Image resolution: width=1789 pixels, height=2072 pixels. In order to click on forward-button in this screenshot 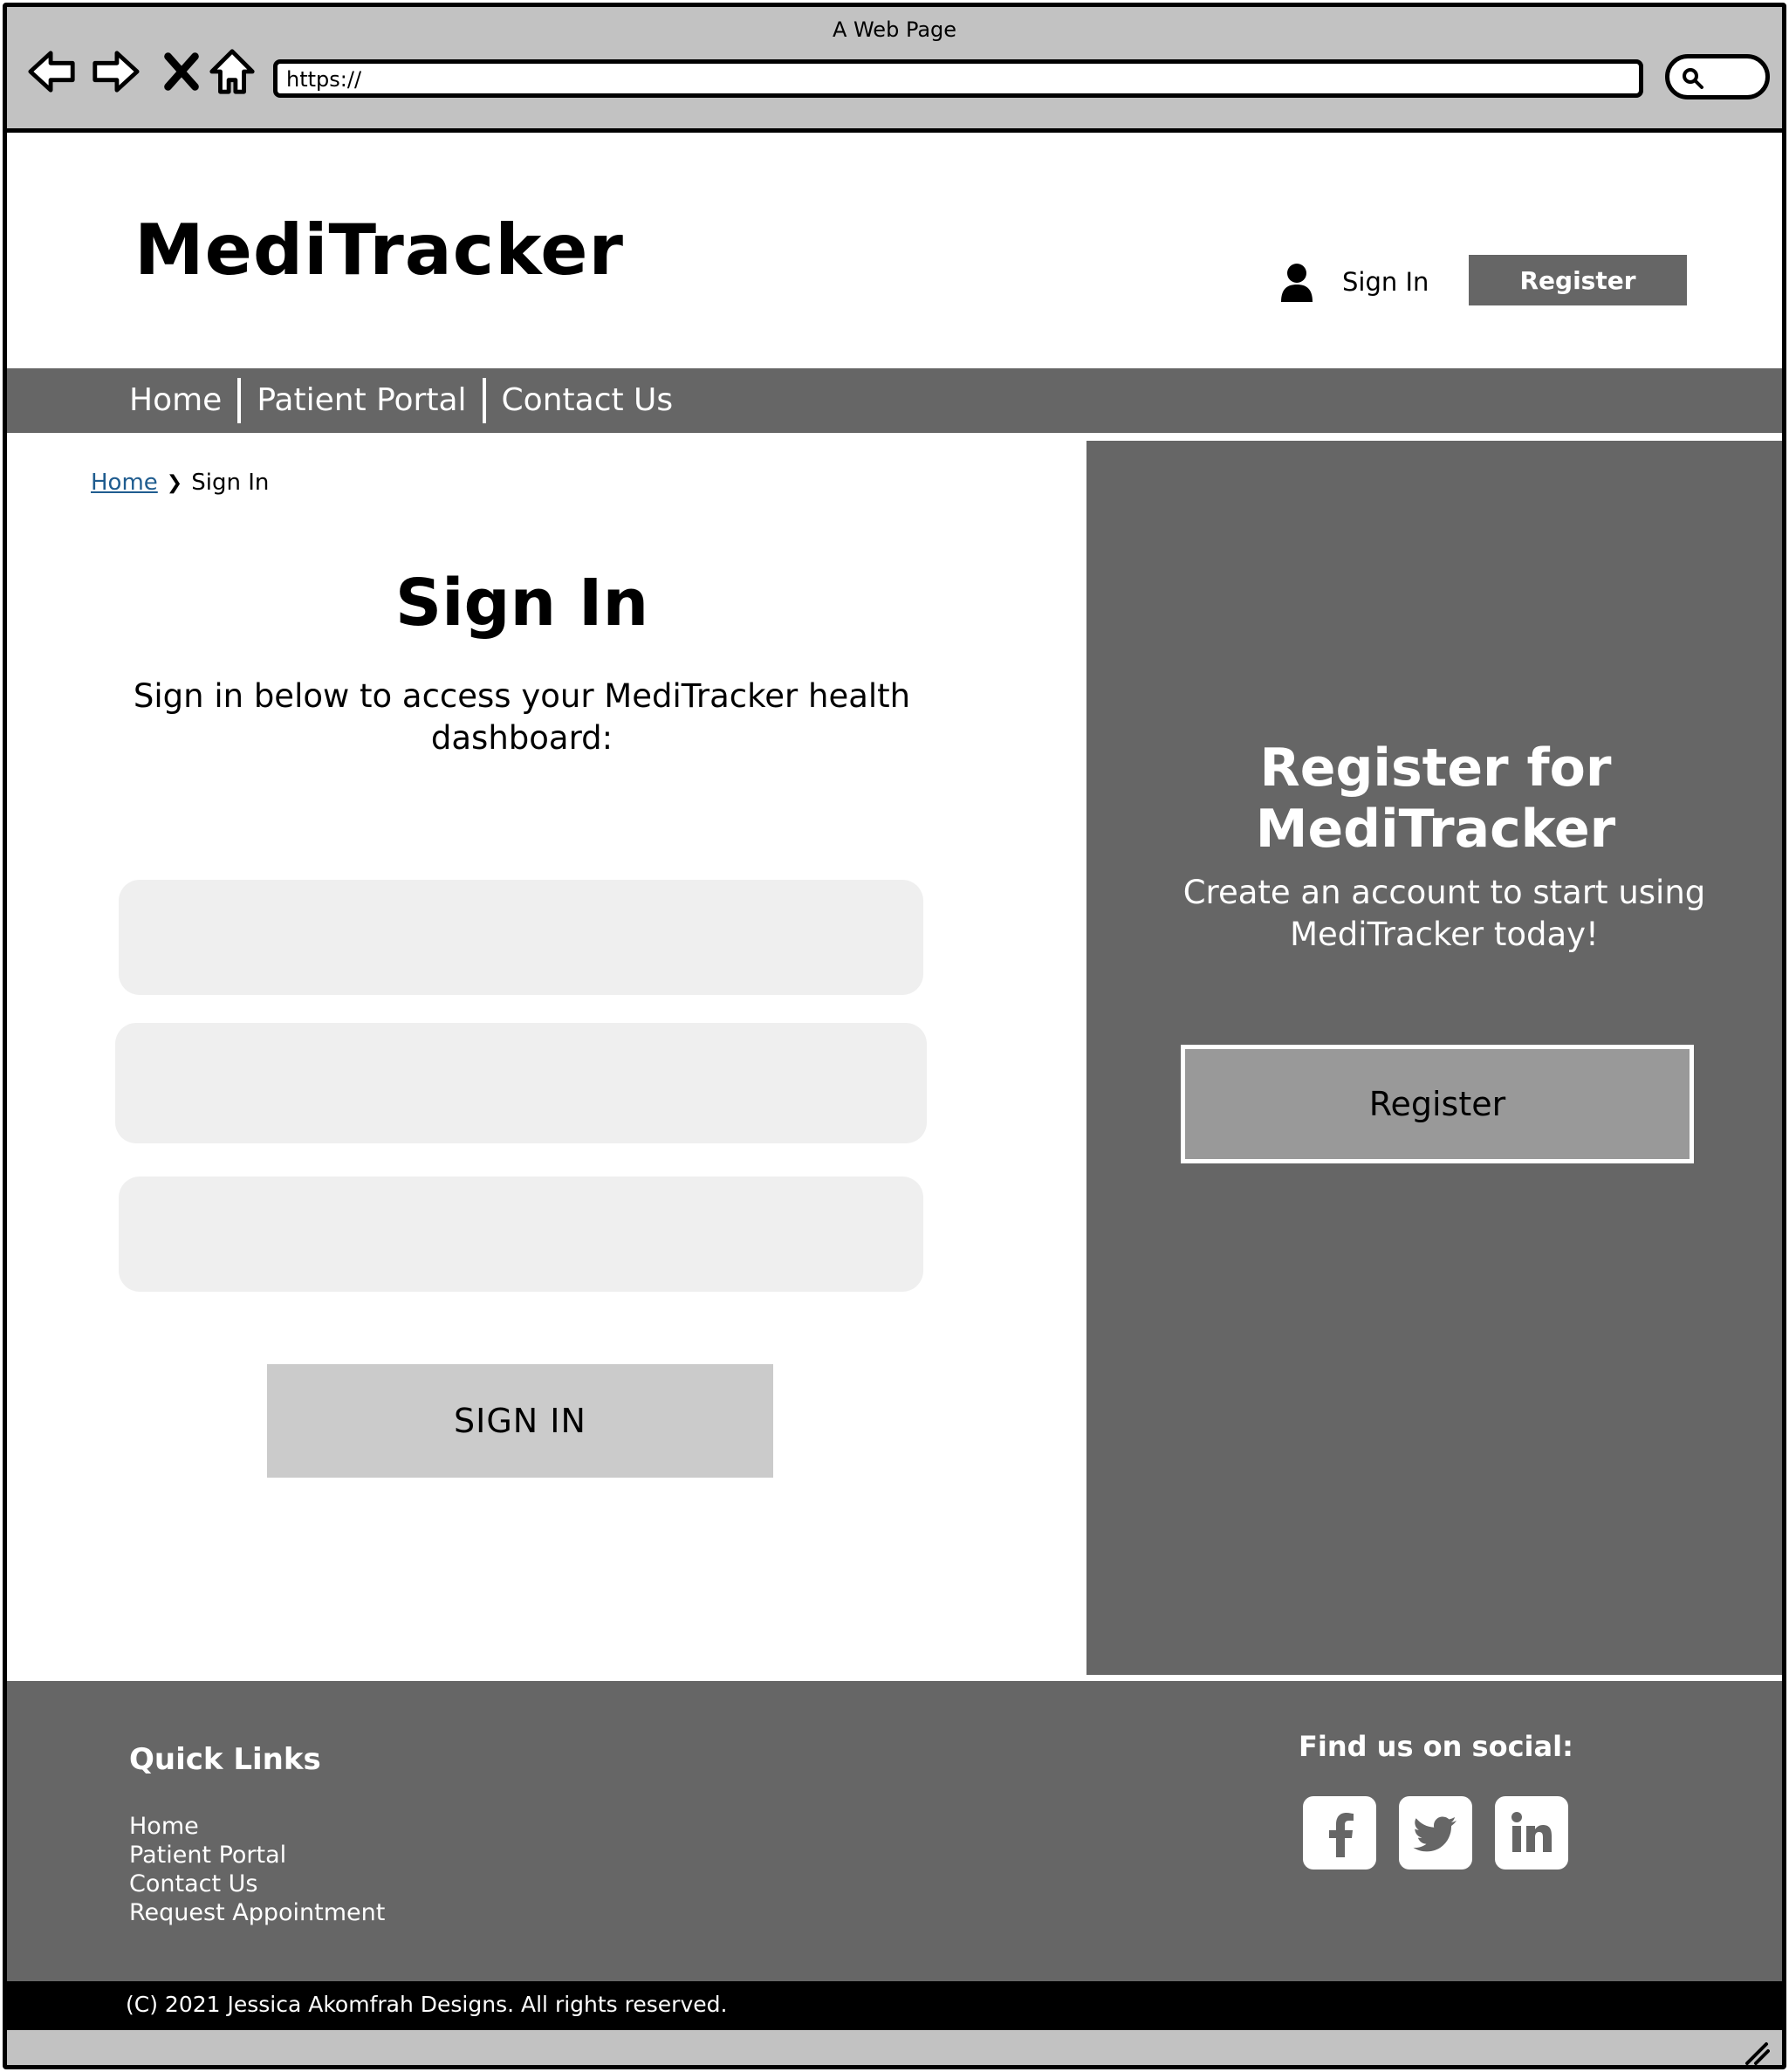, I will do `click(115, 71)`.